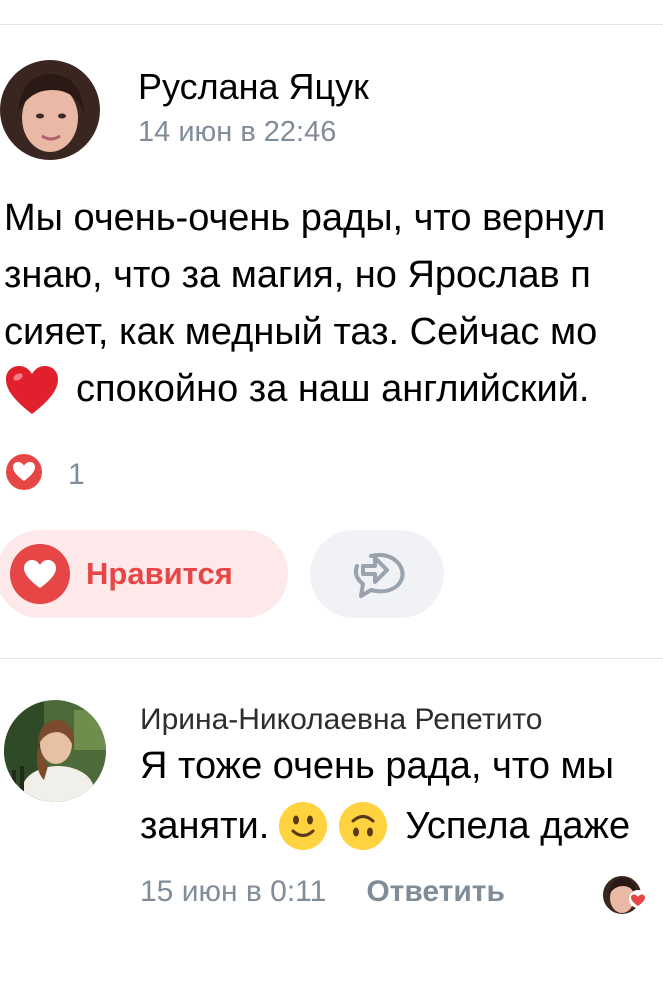 Image resolution: width=663 pixels, height=994 pixels. What do you see at coordinates (363, 826) in the screenshot?
I see `upside-down-emoji` at bounding box center [363, 826].